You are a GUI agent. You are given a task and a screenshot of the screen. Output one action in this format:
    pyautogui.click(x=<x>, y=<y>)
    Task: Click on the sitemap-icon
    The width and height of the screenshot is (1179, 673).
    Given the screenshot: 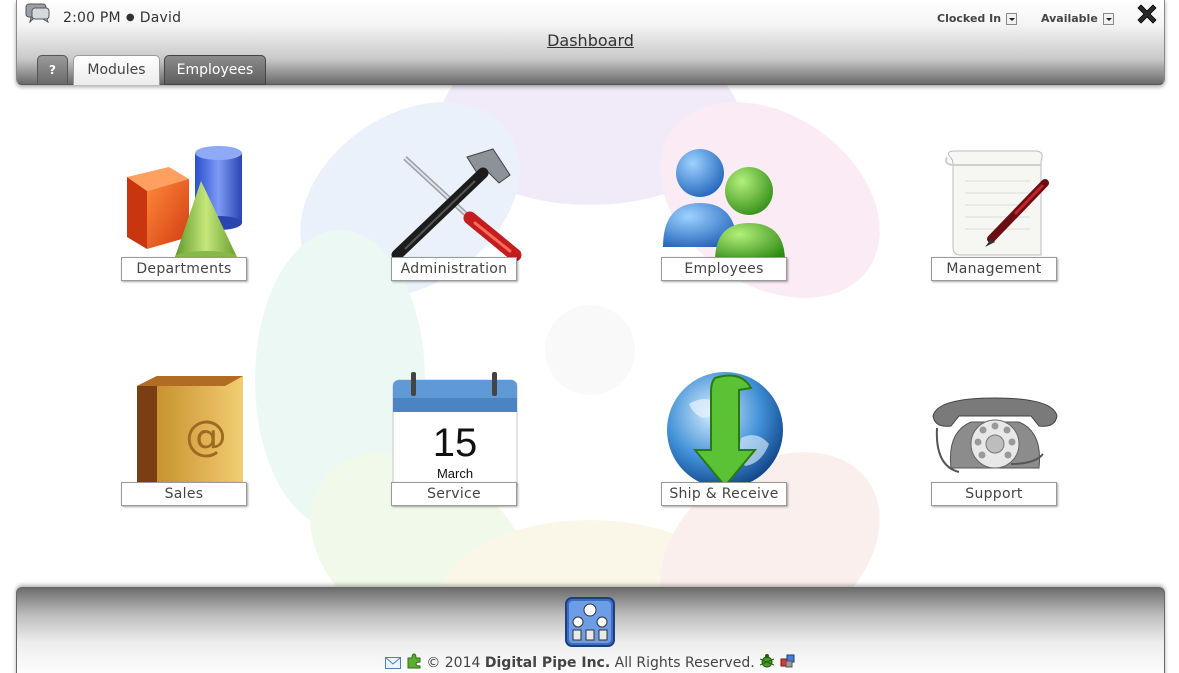 What is the action you would take?
    pyautogui.click(x=590, y=622)
    